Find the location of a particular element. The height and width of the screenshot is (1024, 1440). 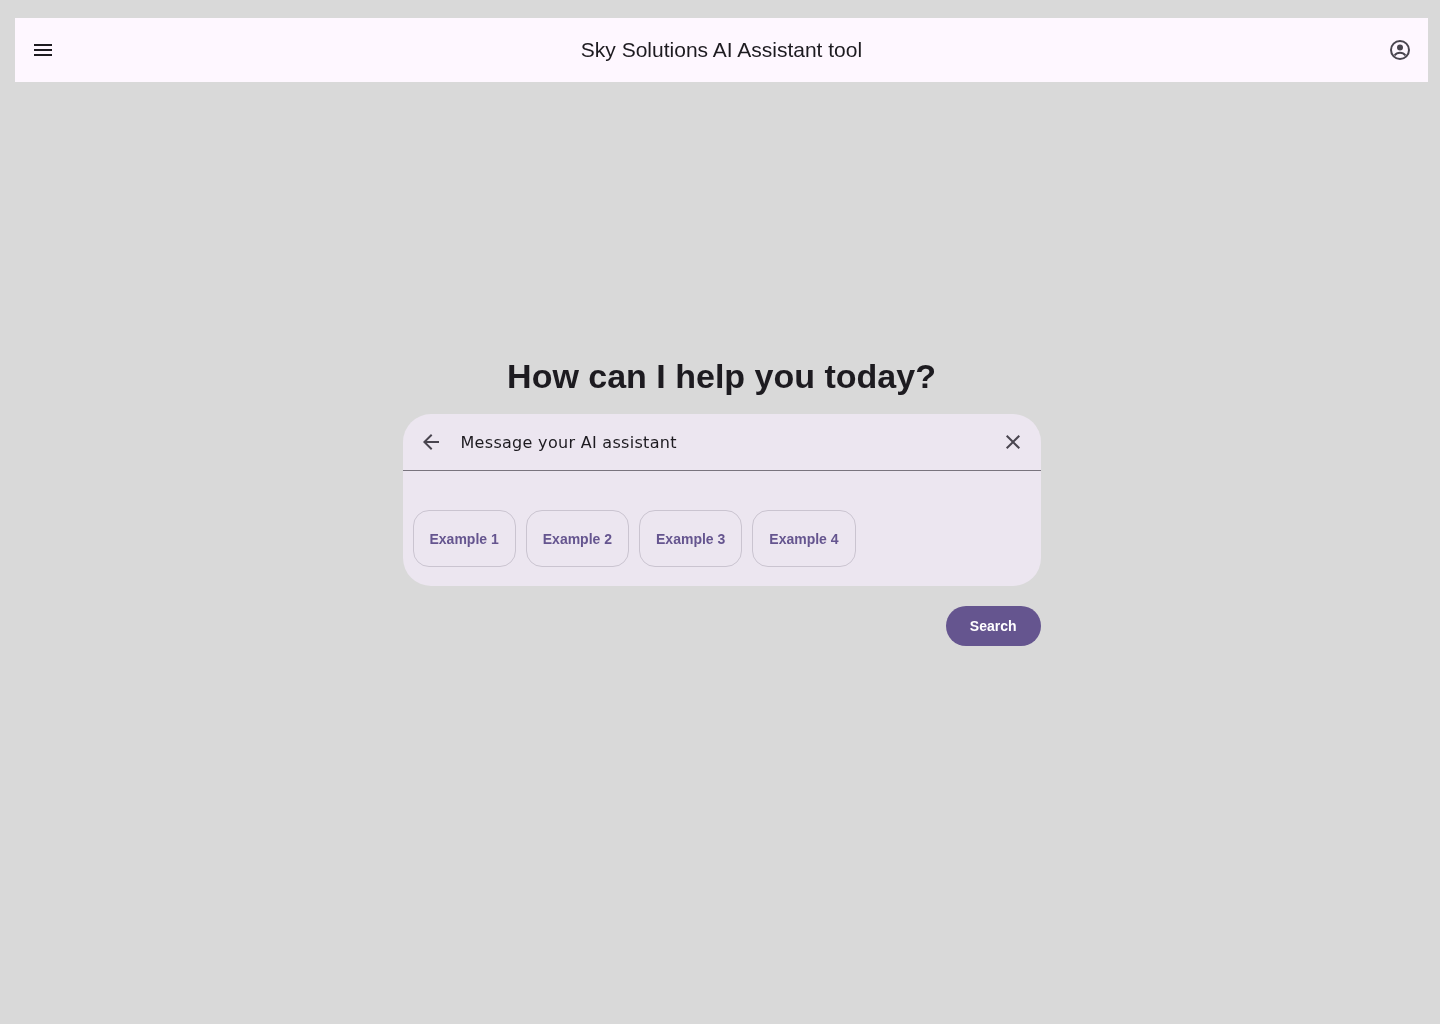

suggestion-chip: Example 2 is located at coordinates (577, 538).